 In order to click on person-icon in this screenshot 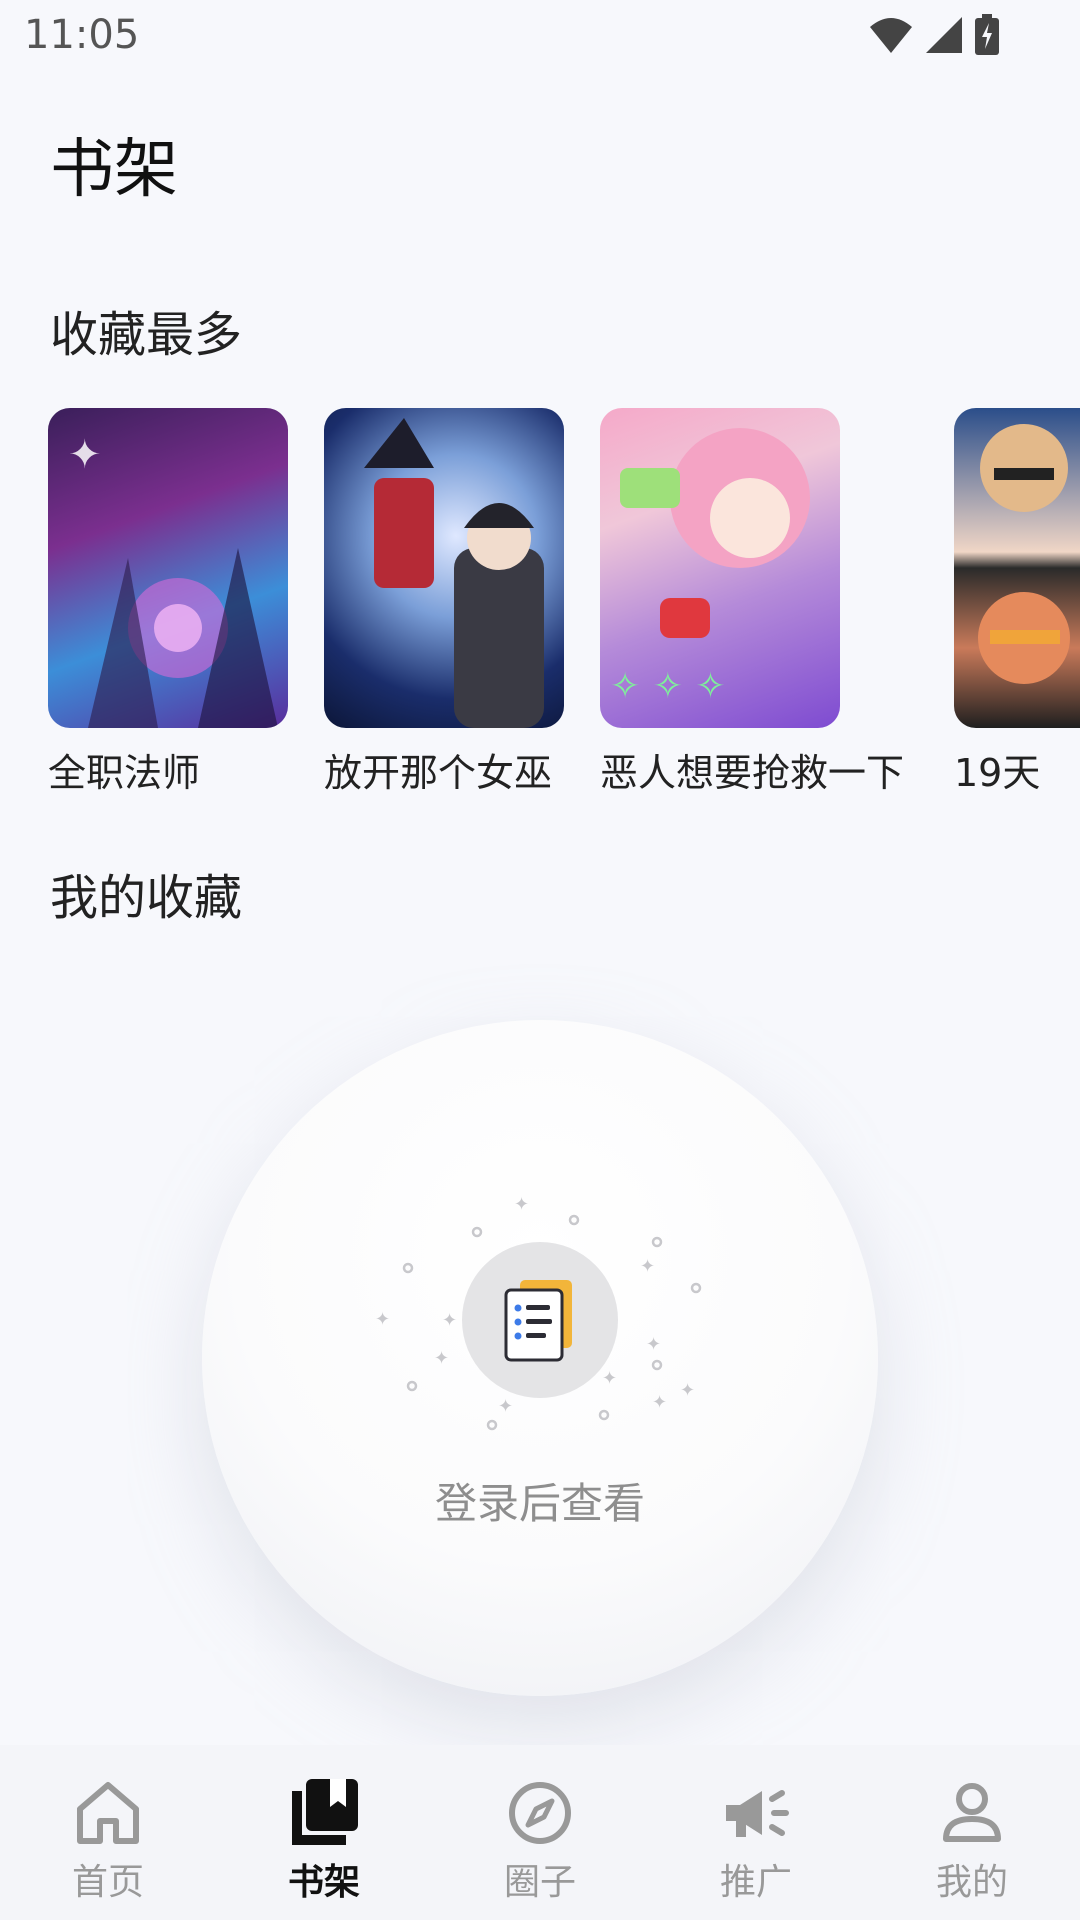, I will do `click(972, 1812)`.